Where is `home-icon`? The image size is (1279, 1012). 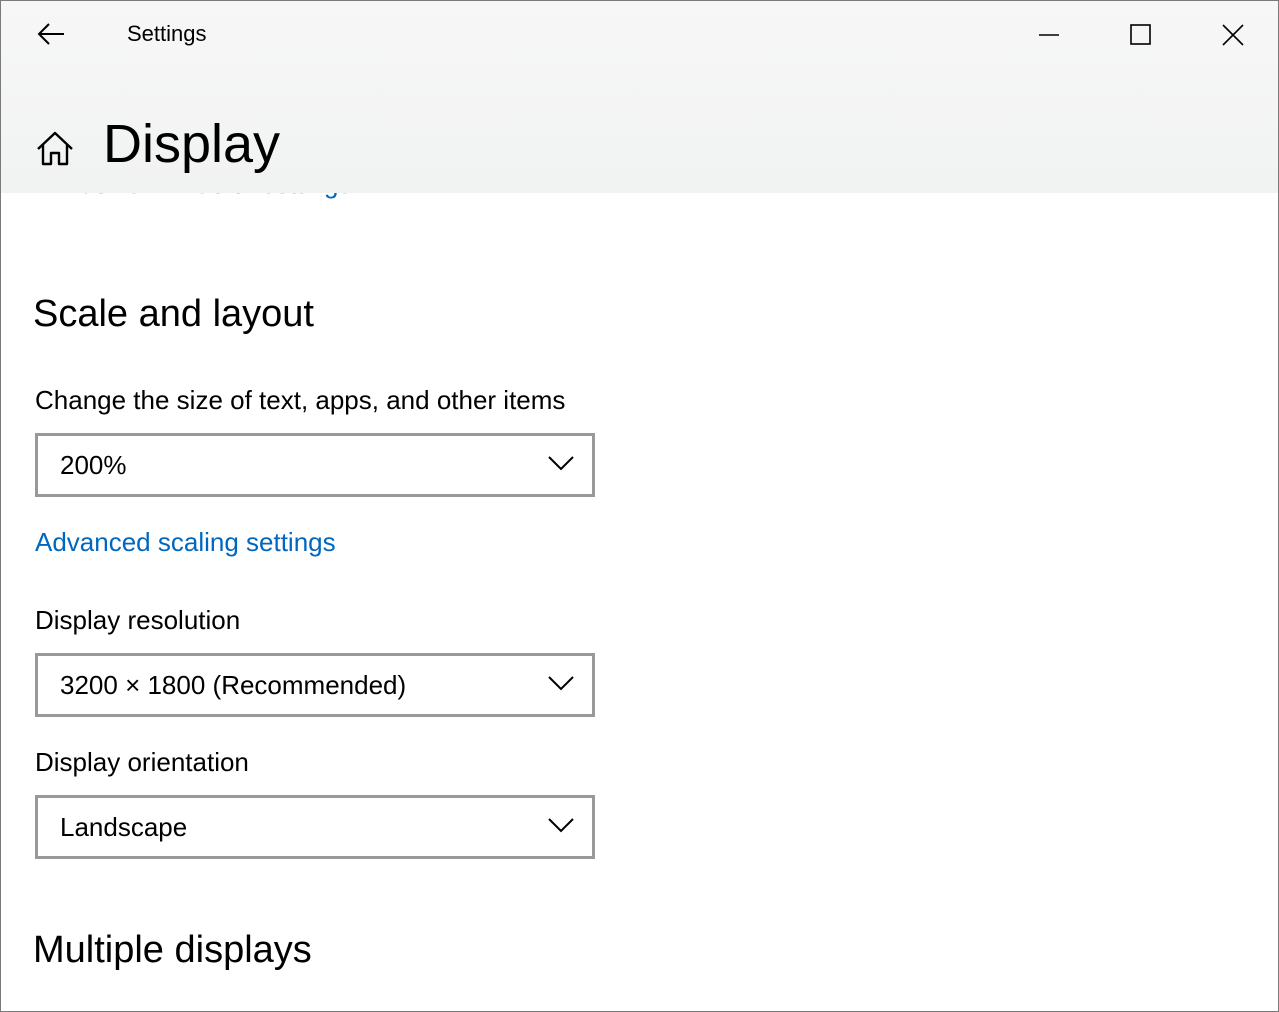 home-icon is located at coordinates (55, 149).